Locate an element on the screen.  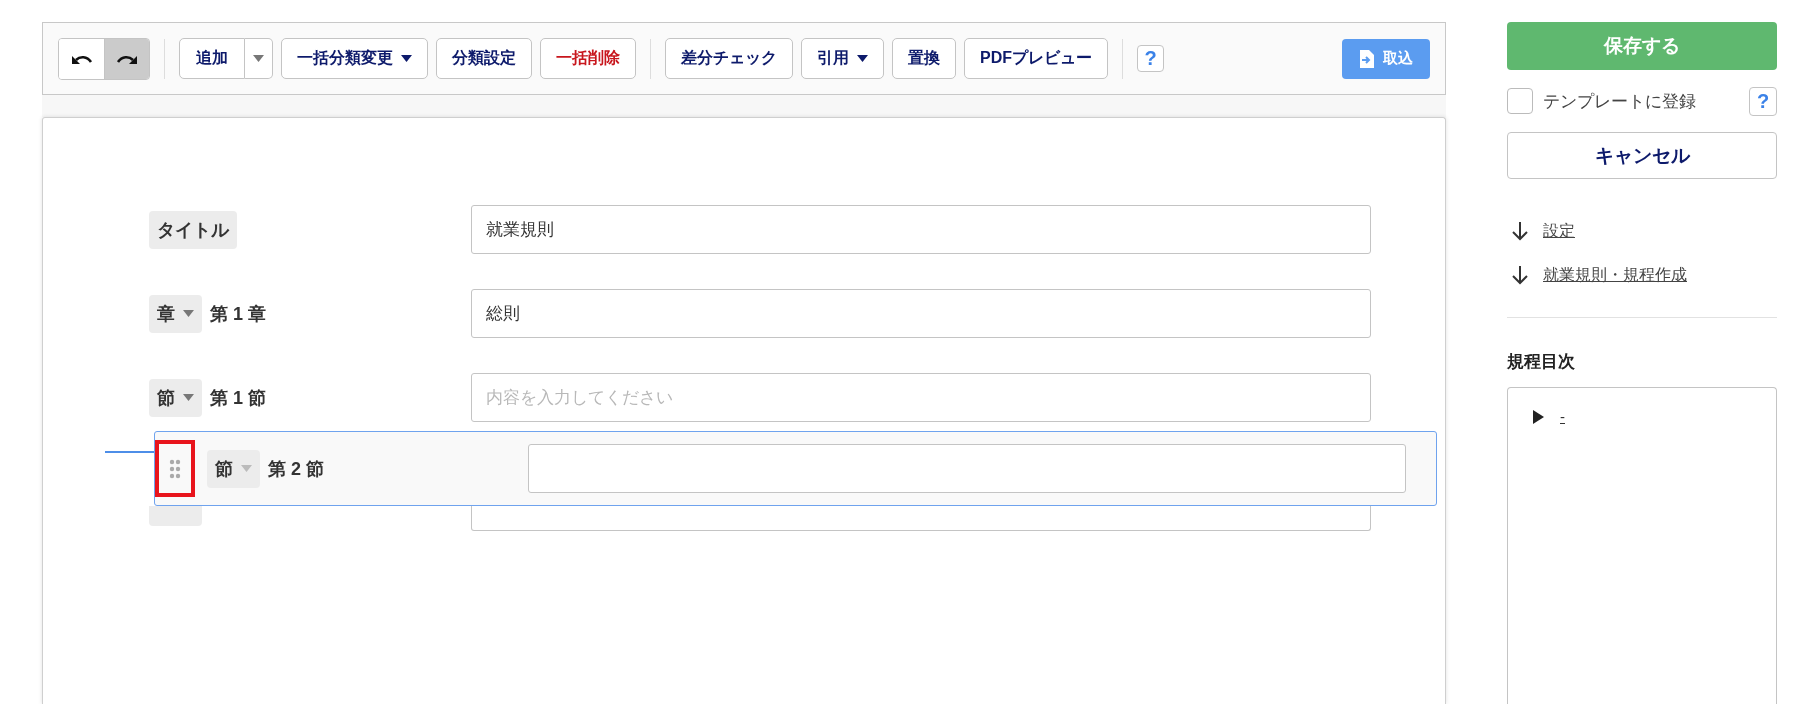
add-button: 追加 is located at coordinates (212, 58).